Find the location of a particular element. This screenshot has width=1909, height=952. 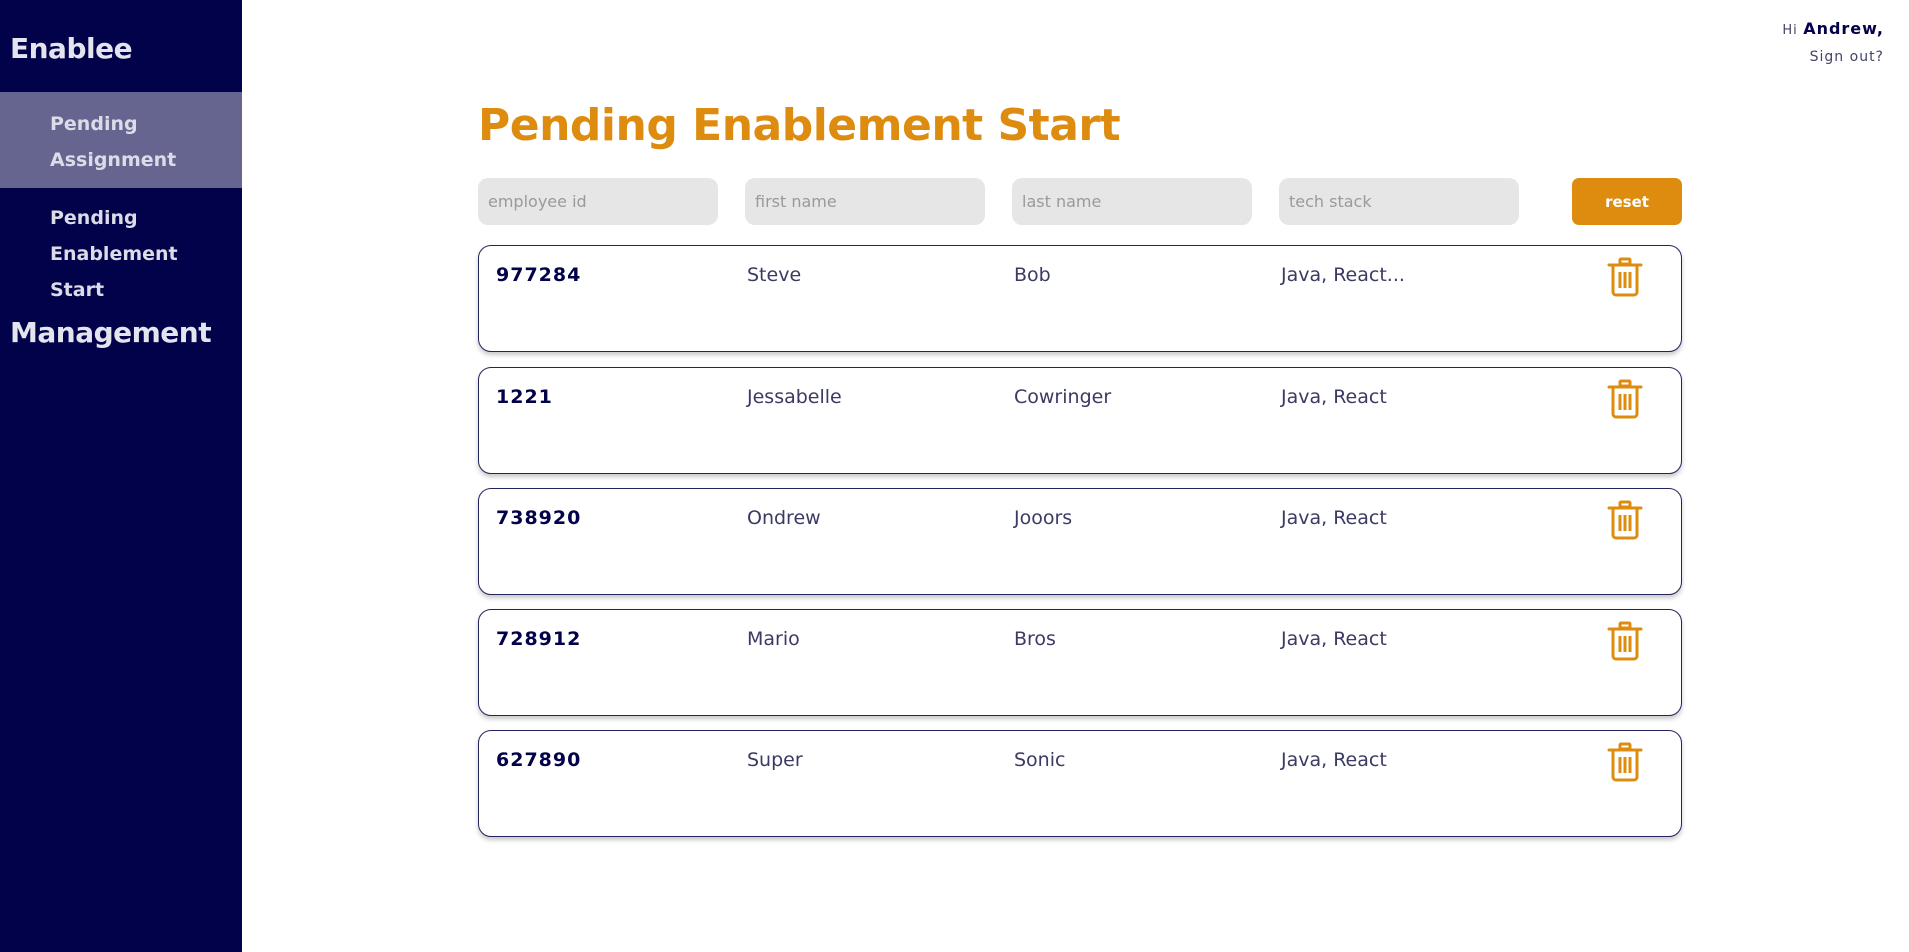

tech-stack-filter-input is located at coordinates (1399, 201).